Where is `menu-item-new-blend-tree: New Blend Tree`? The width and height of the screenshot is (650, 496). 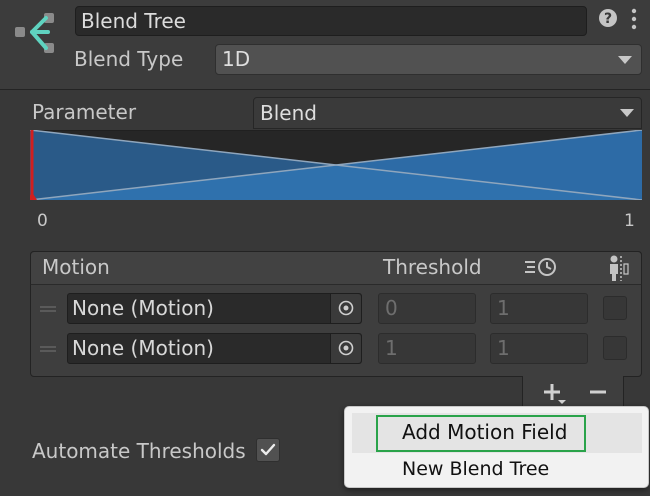 menu-item-new-blend-tree: New Blend Tree is located at coordinates (475, 469).